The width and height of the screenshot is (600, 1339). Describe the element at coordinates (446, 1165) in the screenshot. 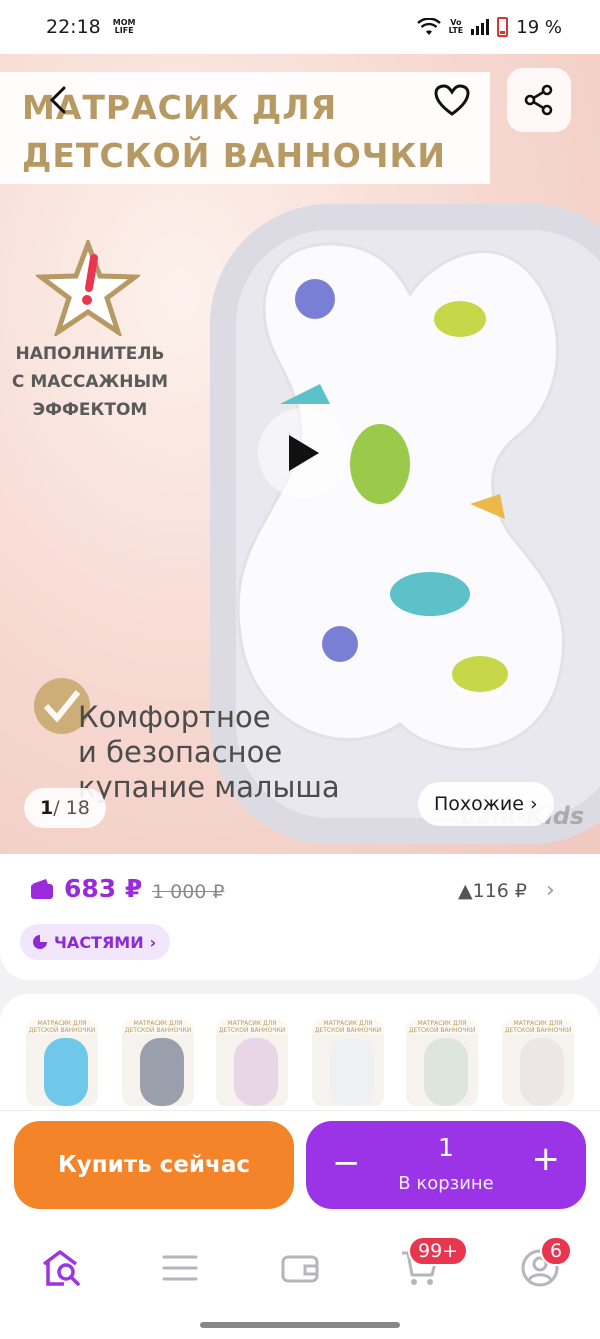

I see `cart-quantity-stepper: − 1 В корзине +` at that location.